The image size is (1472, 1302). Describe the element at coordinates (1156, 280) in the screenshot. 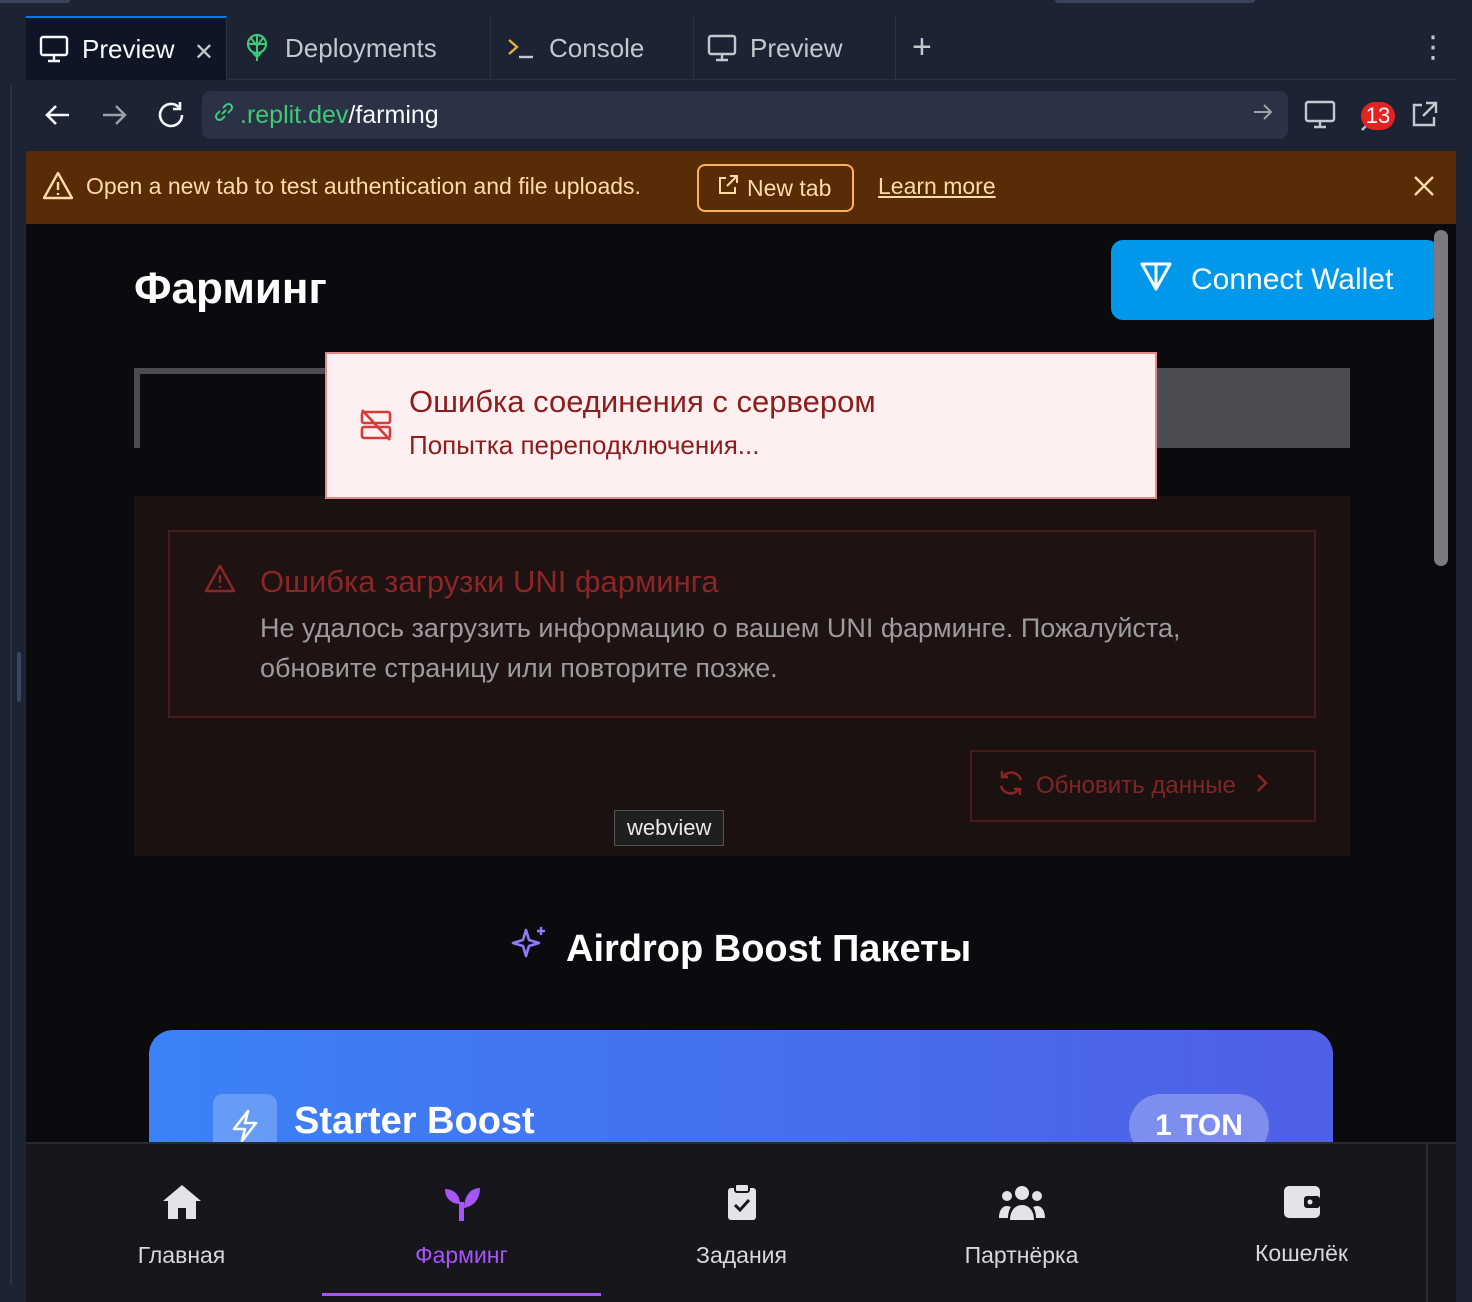

I see `ton-logo-icon` at that location.